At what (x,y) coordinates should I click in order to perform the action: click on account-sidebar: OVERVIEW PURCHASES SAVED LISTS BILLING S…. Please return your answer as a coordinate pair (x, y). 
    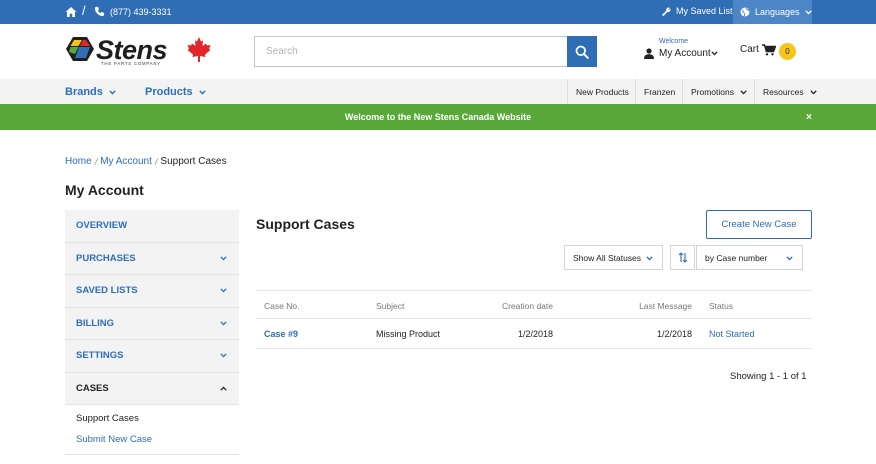
    Looking at the image, I should click on (152, 332).